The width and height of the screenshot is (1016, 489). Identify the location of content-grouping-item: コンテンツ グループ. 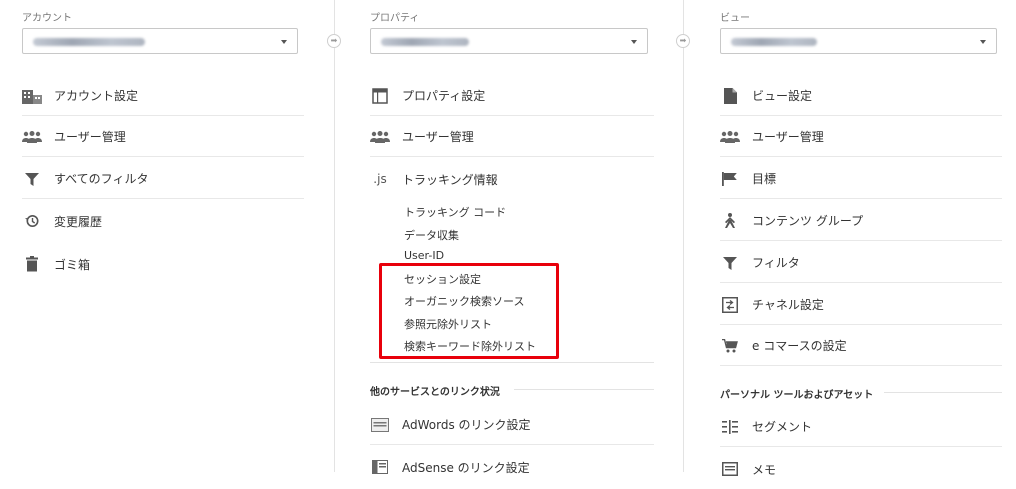
(861, 221).